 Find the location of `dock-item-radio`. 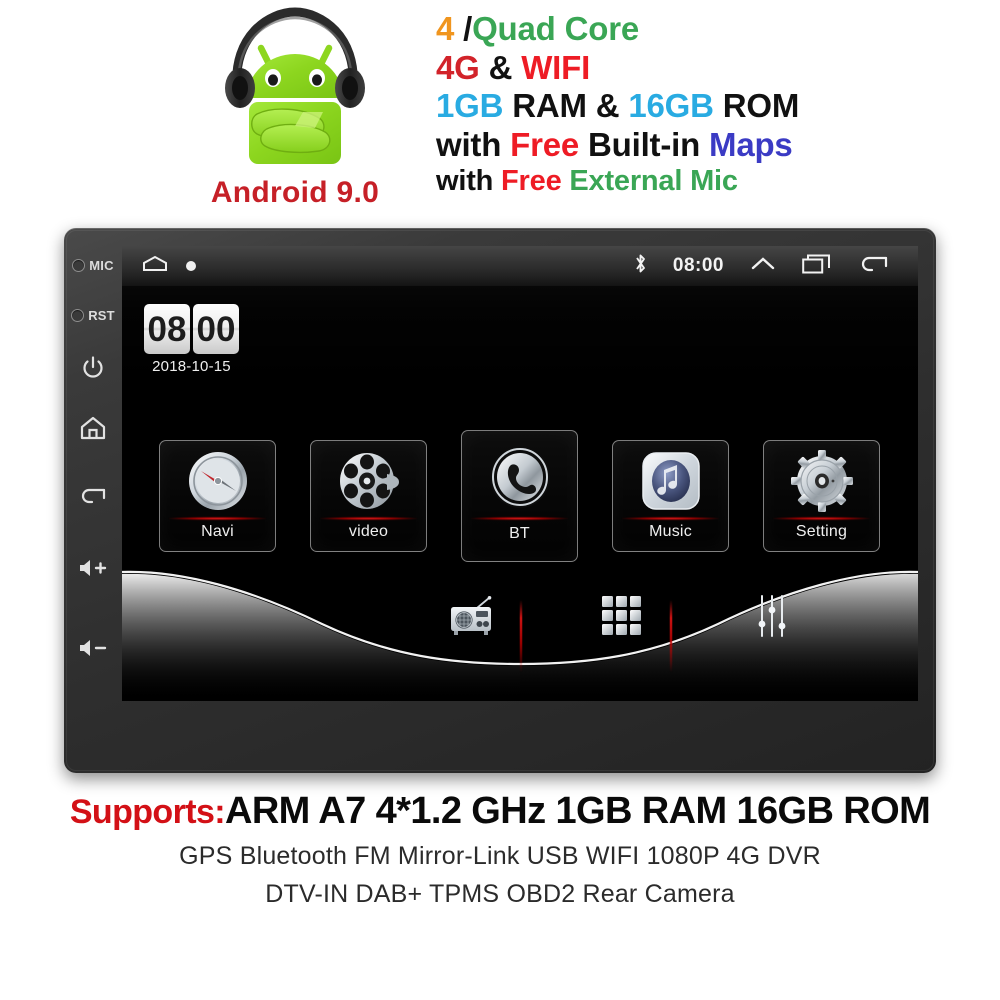

dock-item-radio is located at coordinates (472, 616).